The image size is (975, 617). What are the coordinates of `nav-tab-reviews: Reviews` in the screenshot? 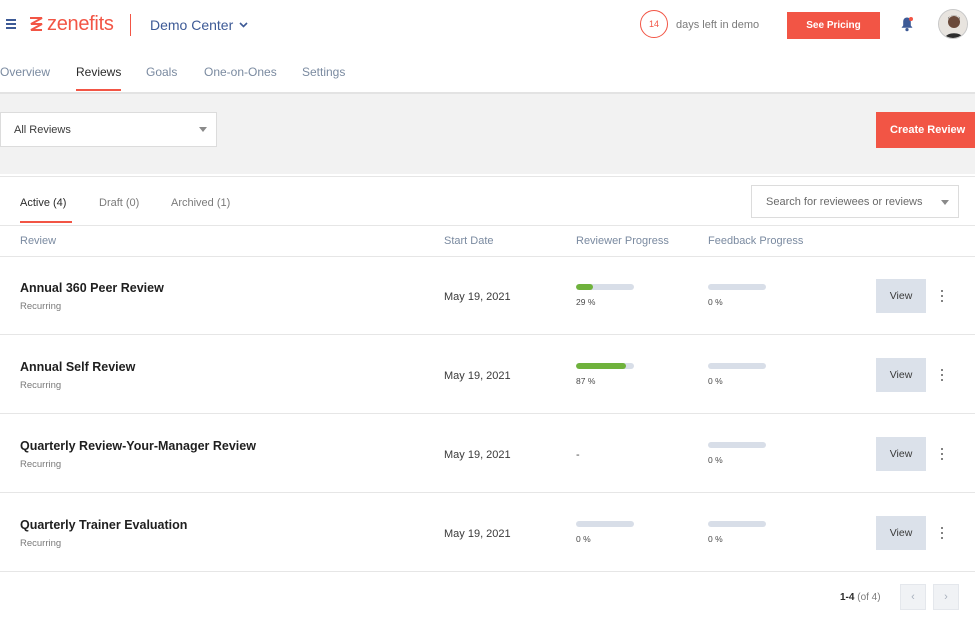 It's located at (98, 72).